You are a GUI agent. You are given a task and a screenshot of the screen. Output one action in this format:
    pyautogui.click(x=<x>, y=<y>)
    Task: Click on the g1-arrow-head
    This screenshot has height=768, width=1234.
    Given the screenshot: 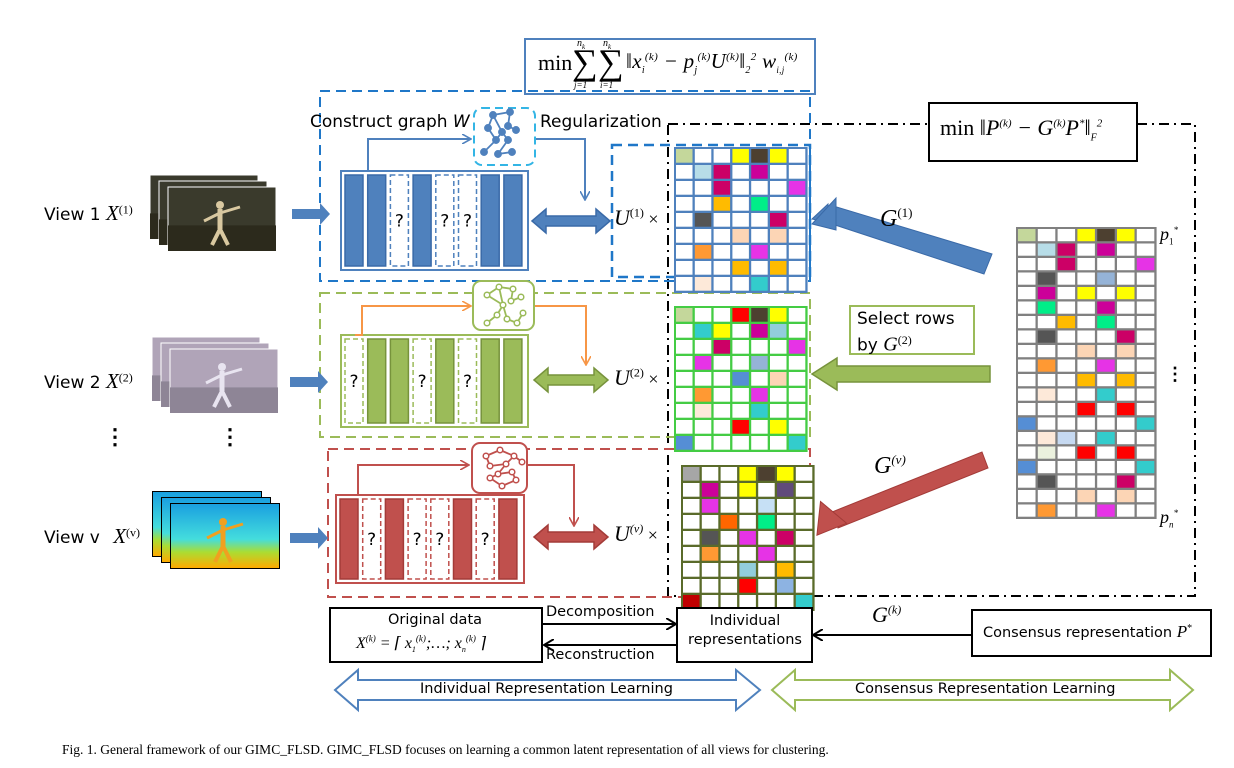 What is the action you would take?
    pyautogui.click(x=824, y=213)
    